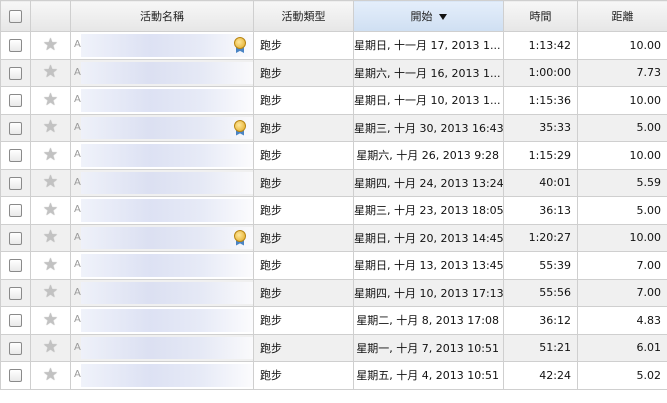  What do you see at coordinates (428, 320) in the screenshot?
I see `activity-start: 星期二, 十月 8, 2013 17:08` at bounding box center [428, 320].